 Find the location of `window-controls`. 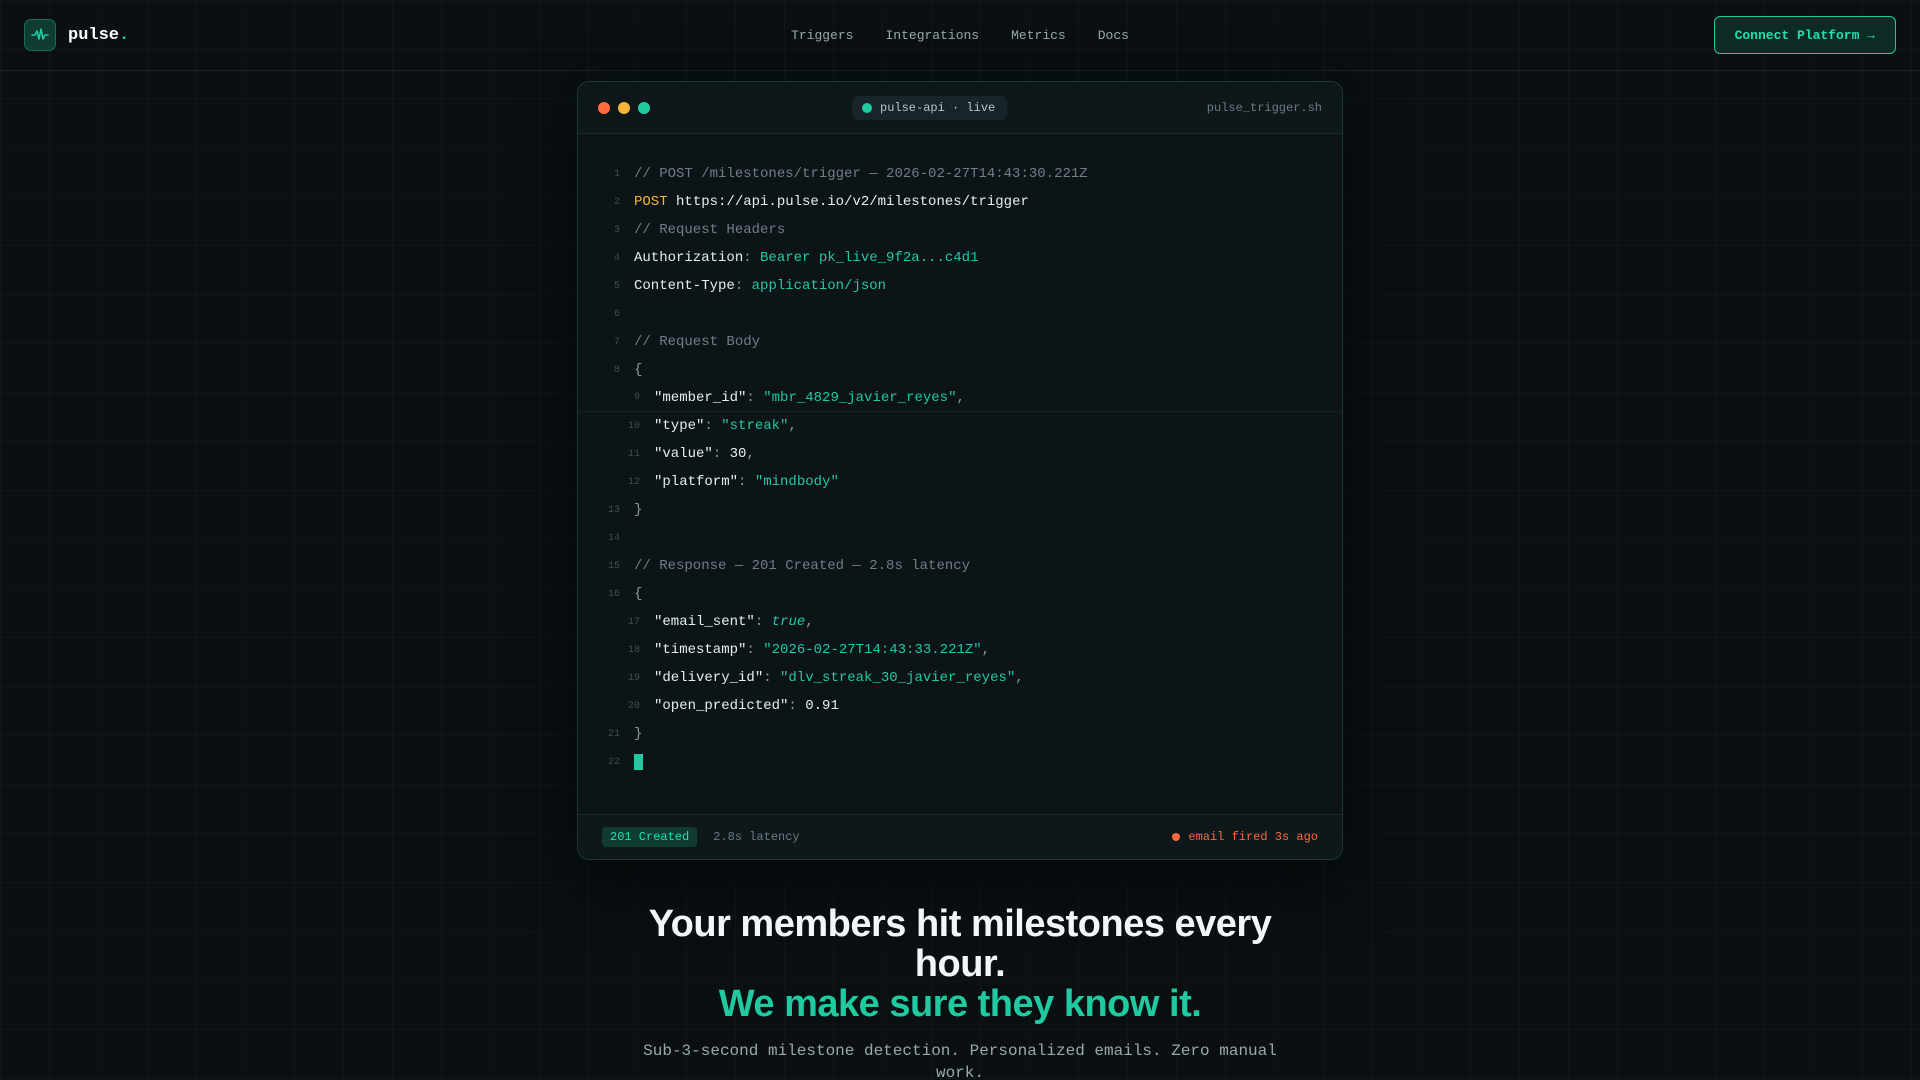

window-controls is located at coordinates (624, 107).